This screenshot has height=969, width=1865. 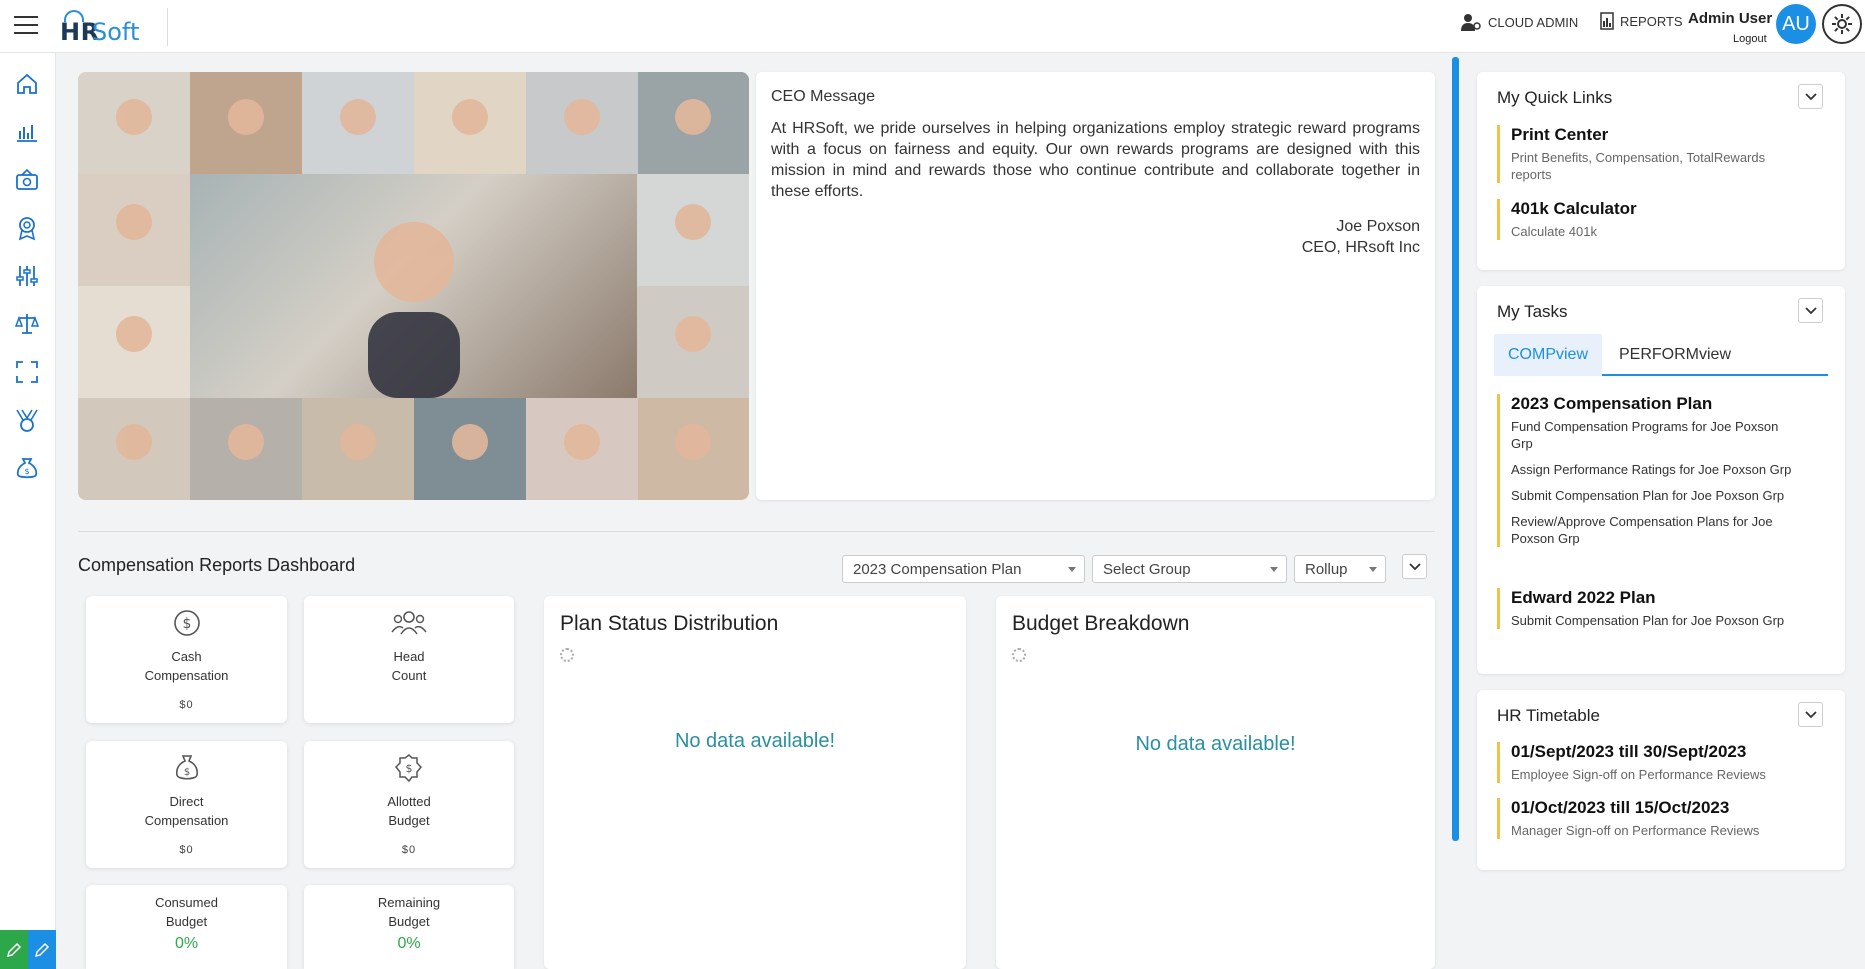 What do you see at coordinates (27, 420) in the screenshot?
I see `medal-icon` at bounding box center [27, 420].